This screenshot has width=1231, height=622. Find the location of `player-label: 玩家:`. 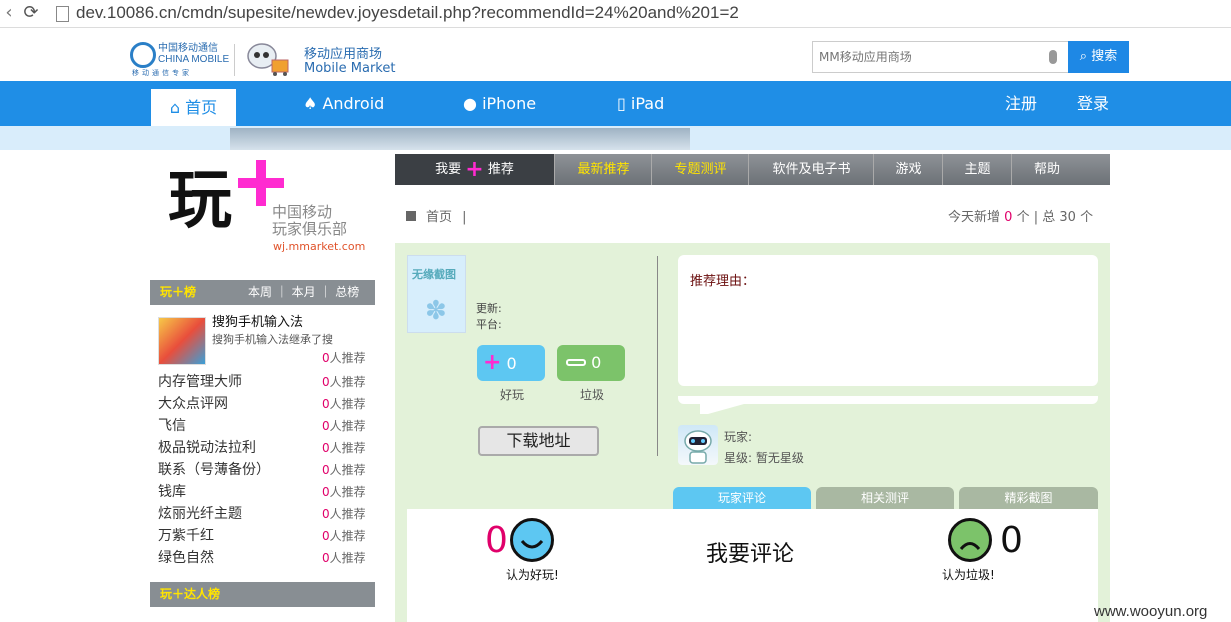

player-label: 玩家: is located at coordinates (738, 437).